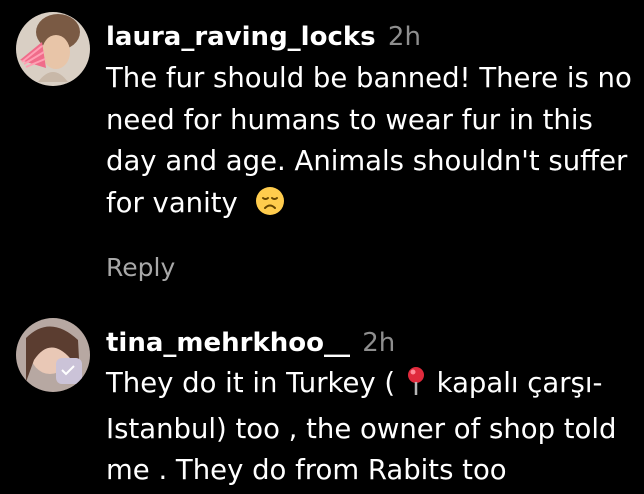 The height and width of the screenshot is (494, 644). What do you see at coordinates (370, 206) in the screenshot?
I see `comment-line: for vanity` at bounding box center [370, 206].